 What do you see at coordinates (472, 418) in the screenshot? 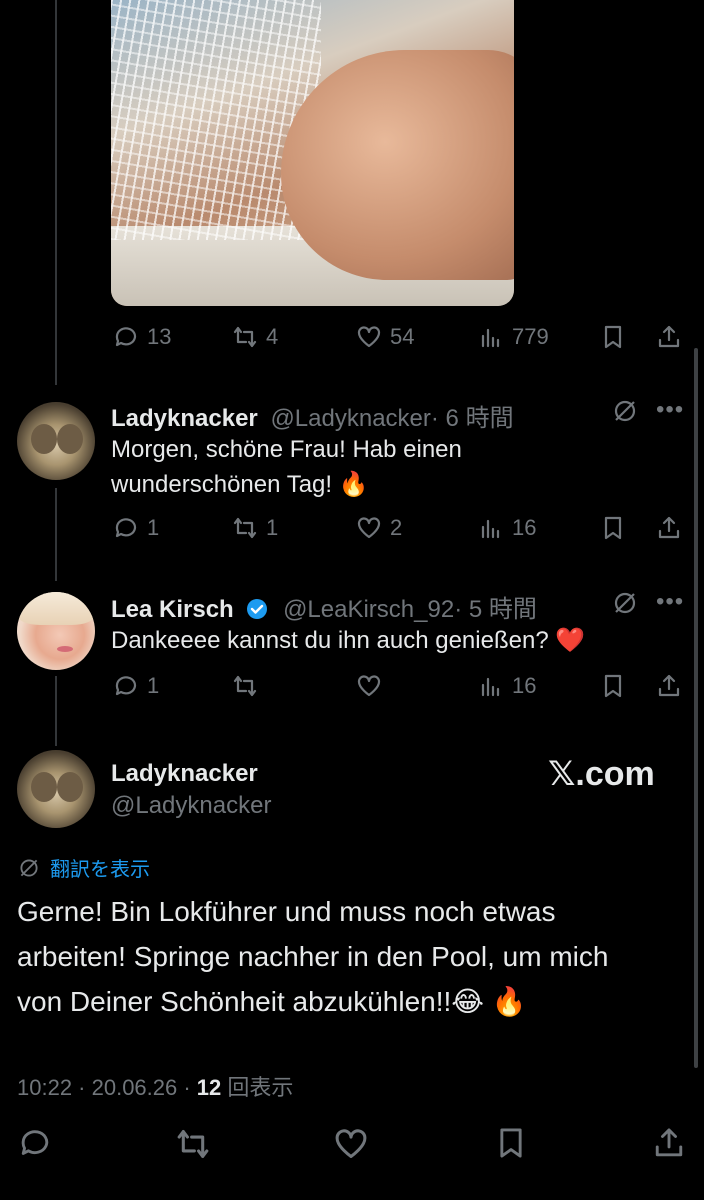
I see `reply1-time: · 6 時間` at bounding box center [472, 418].